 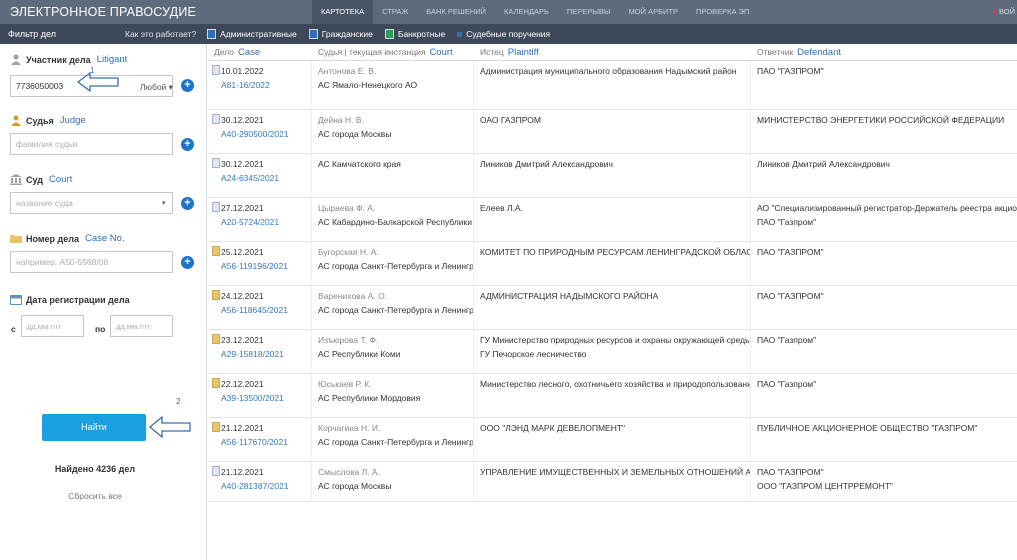 I want to click on case-number-link: А20-5724/2021, so click(x=266, y=222).